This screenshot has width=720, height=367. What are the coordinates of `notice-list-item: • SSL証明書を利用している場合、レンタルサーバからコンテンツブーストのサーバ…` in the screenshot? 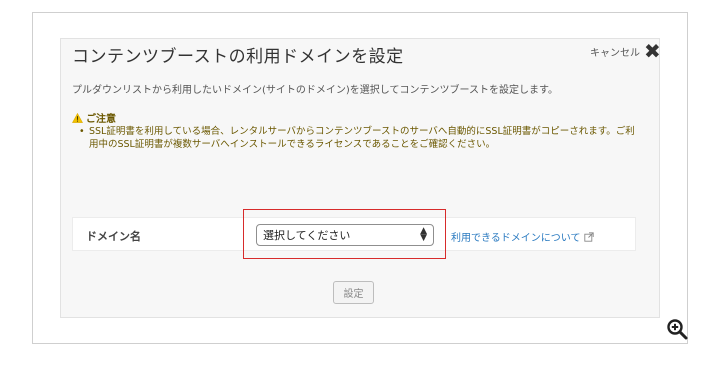 It's located at (359, 138).